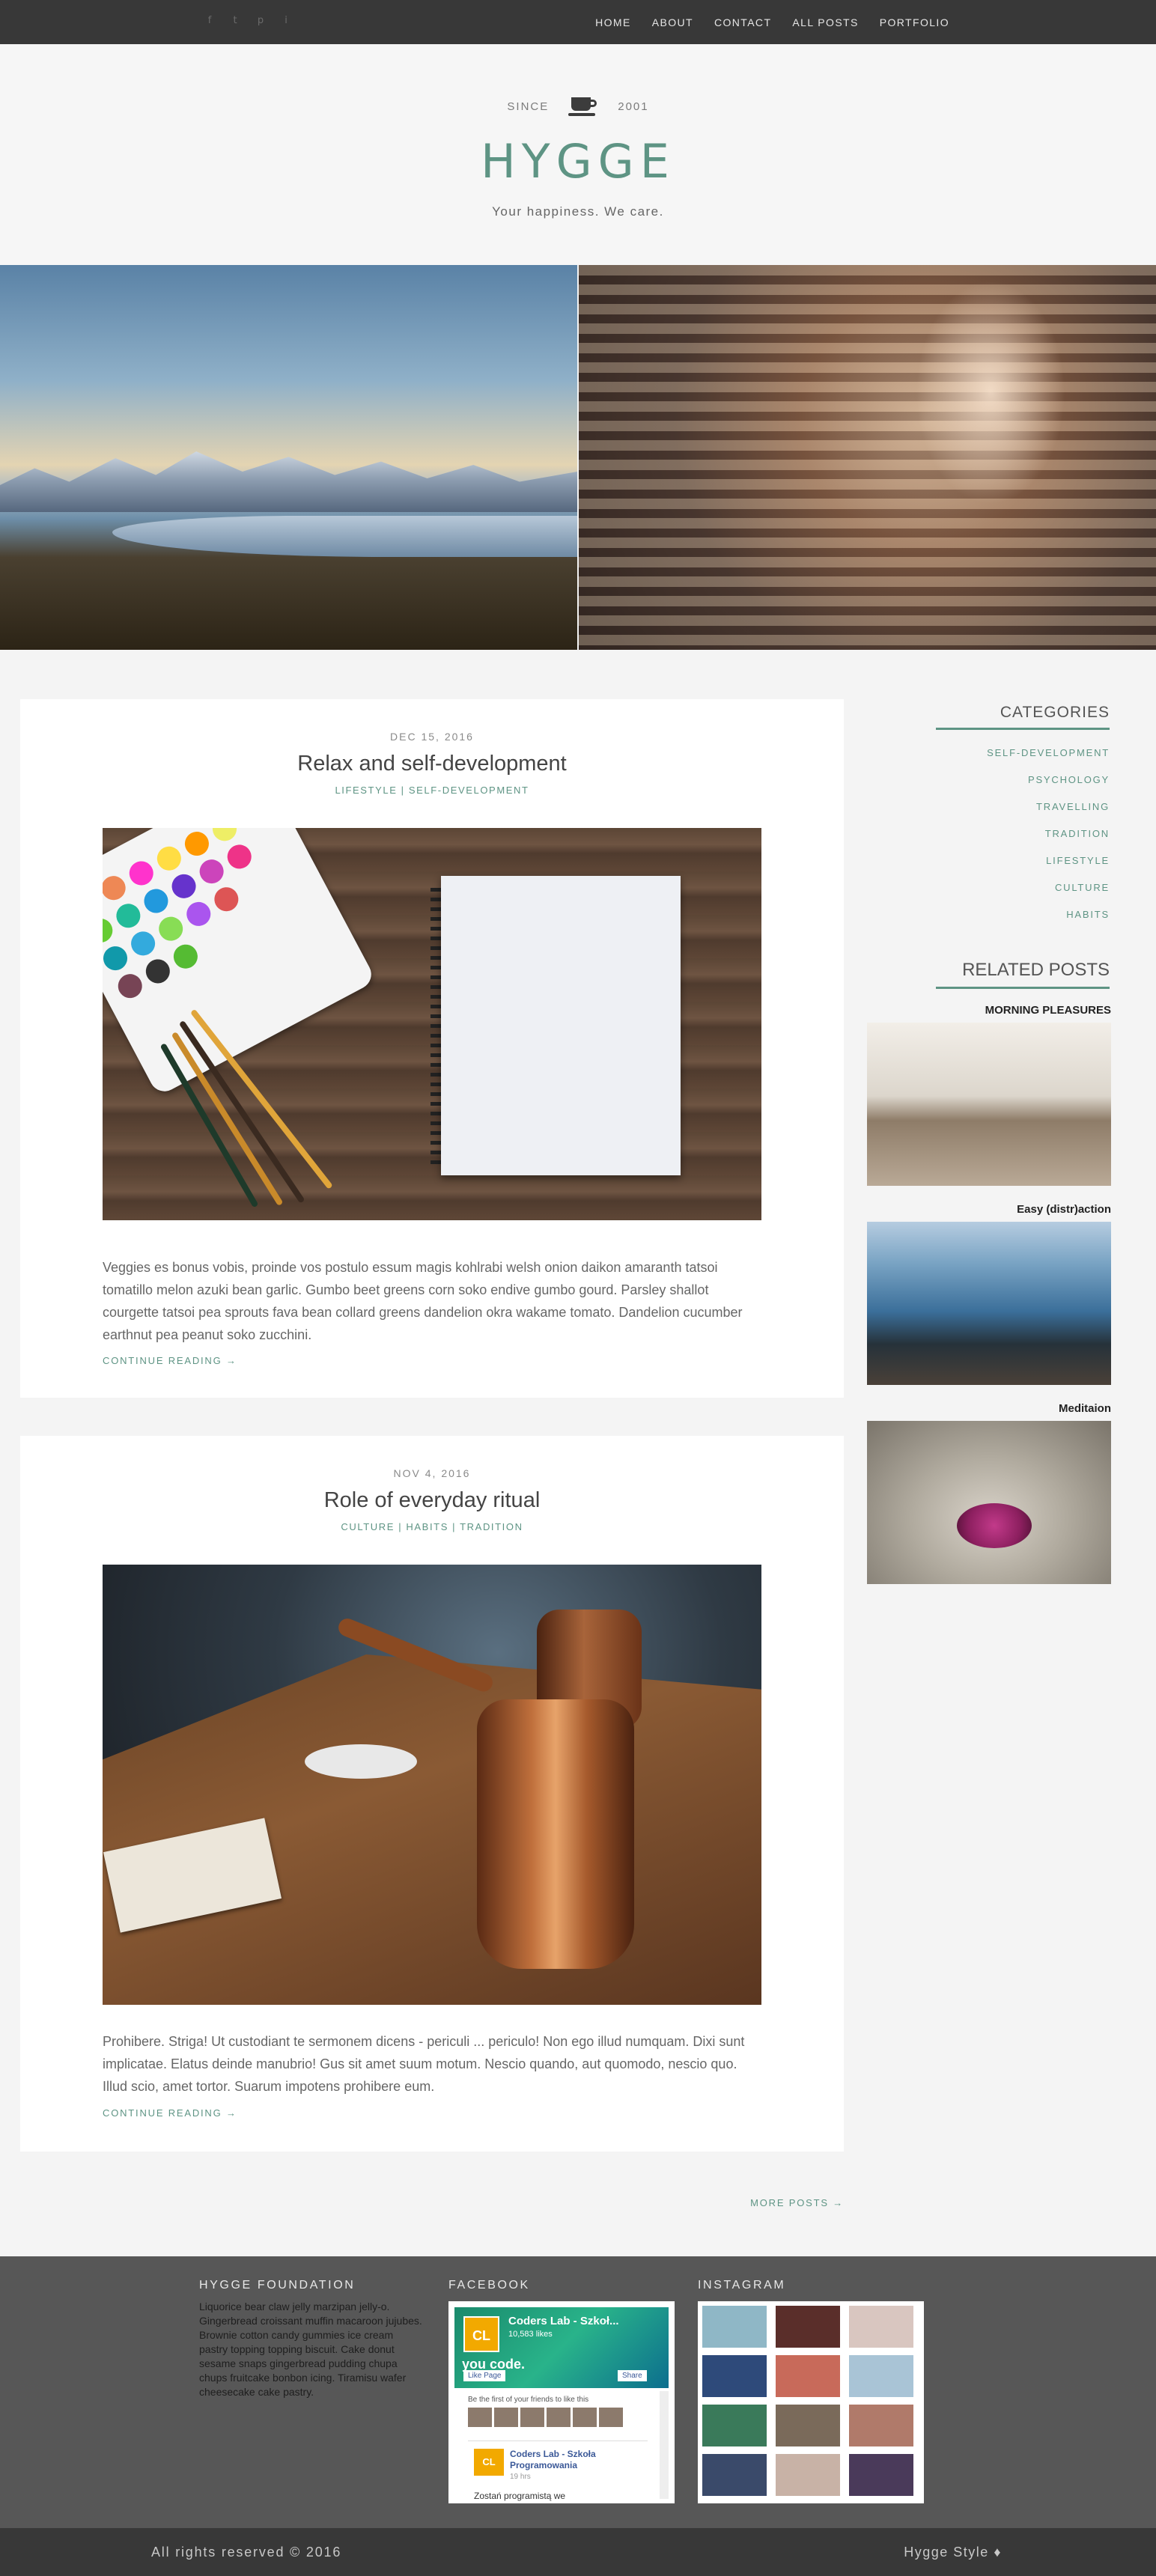  I want to click on nav-contact: CONTACT, so click(742, 22).